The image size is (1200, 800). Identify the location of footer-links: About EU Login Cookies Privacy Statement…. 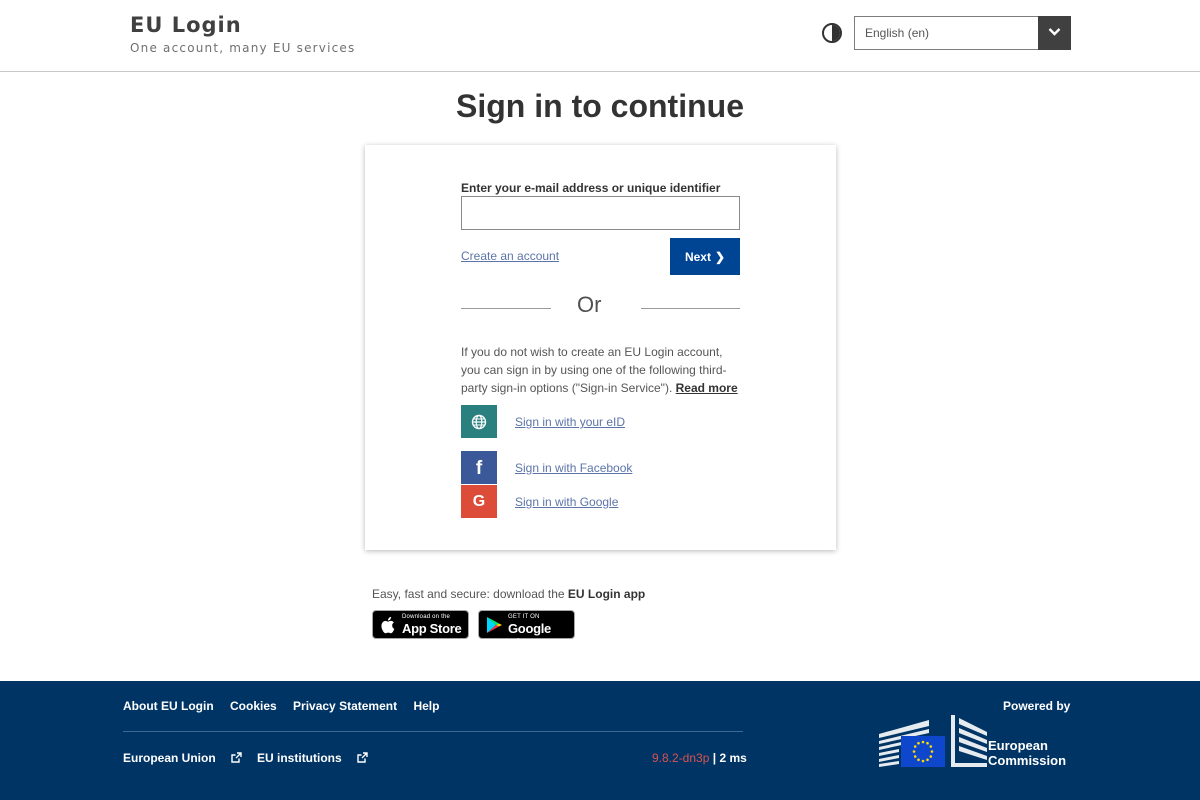
(287, 706).